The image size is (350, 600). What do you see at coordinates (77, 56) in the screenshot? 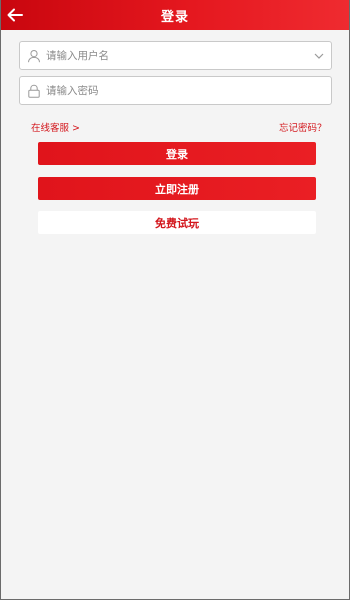
I see `username-placeholder: 请输入用户名` at bounding box center [77, 56].